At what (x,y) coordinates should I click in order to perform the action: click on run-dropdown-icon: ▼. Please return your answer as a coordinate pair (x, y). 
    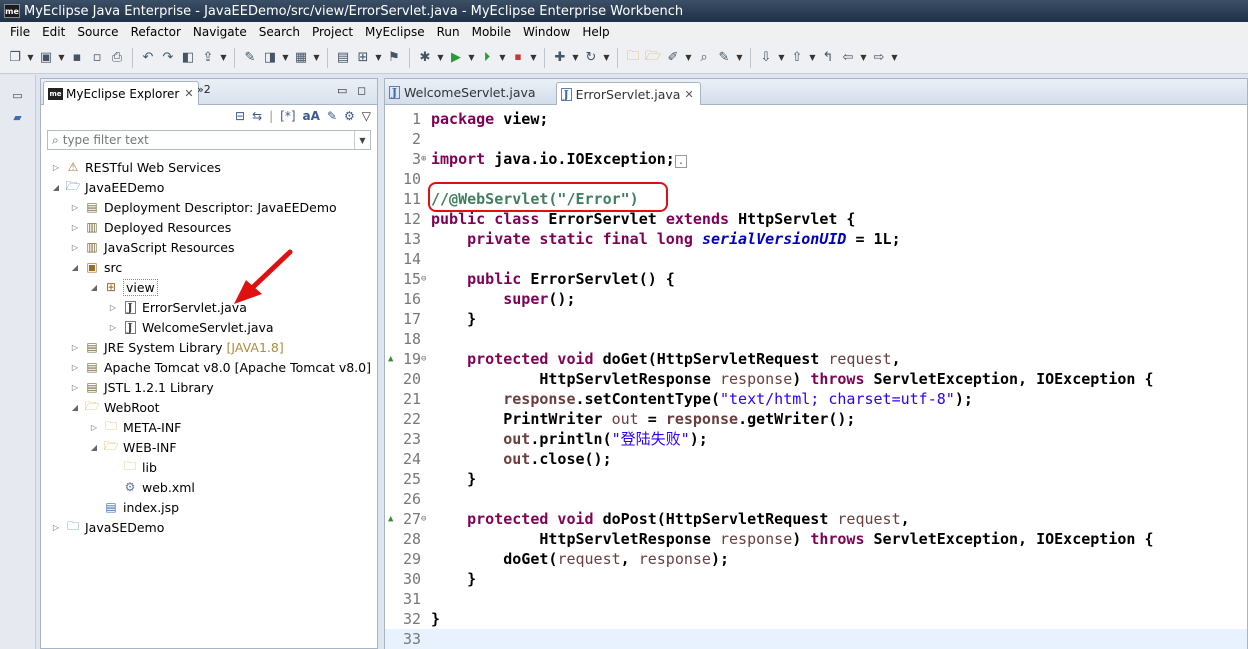
    Looking at the image, I should click on (471, 57).